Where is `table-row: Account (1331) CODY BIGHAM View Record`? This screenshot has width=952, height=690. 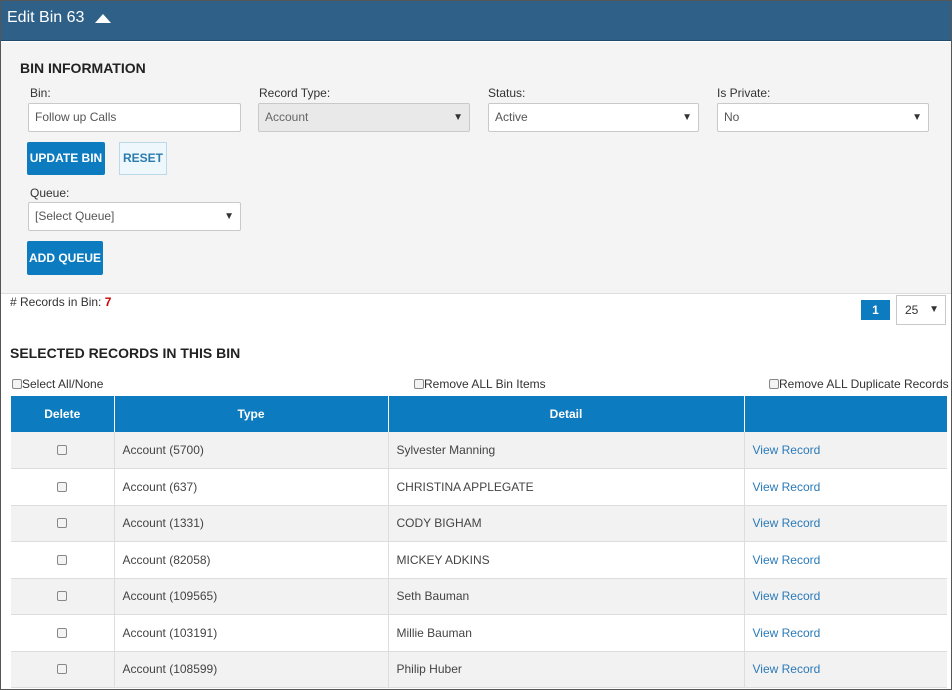
table-row: Account (1331) CODY BIGHAM View Record is located at coordinates (479, 523).